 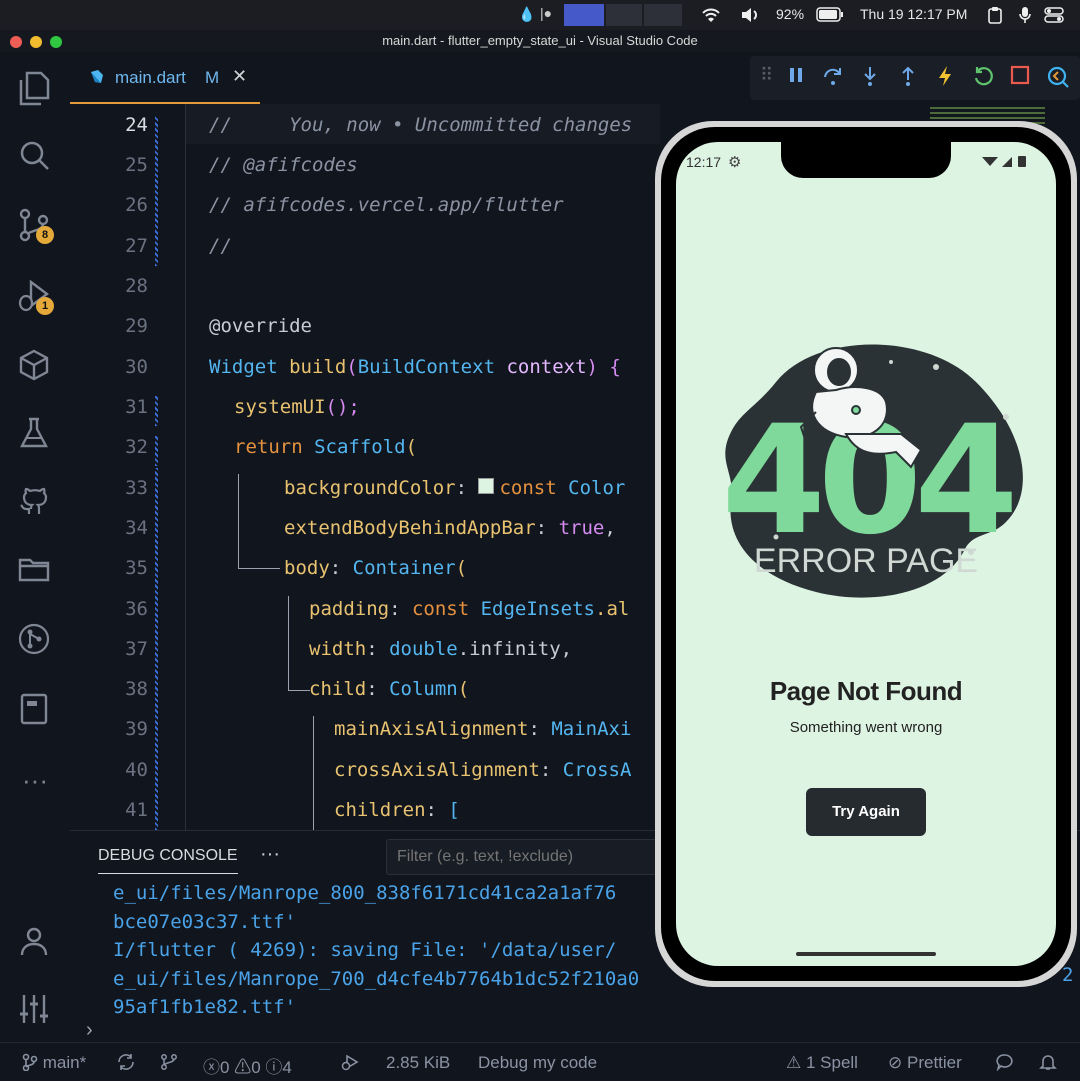 What do you see at coordinates (1058, 80) in the screenshot?
I see `flutter-devtools-icon` at bounding box center [1058, 80].